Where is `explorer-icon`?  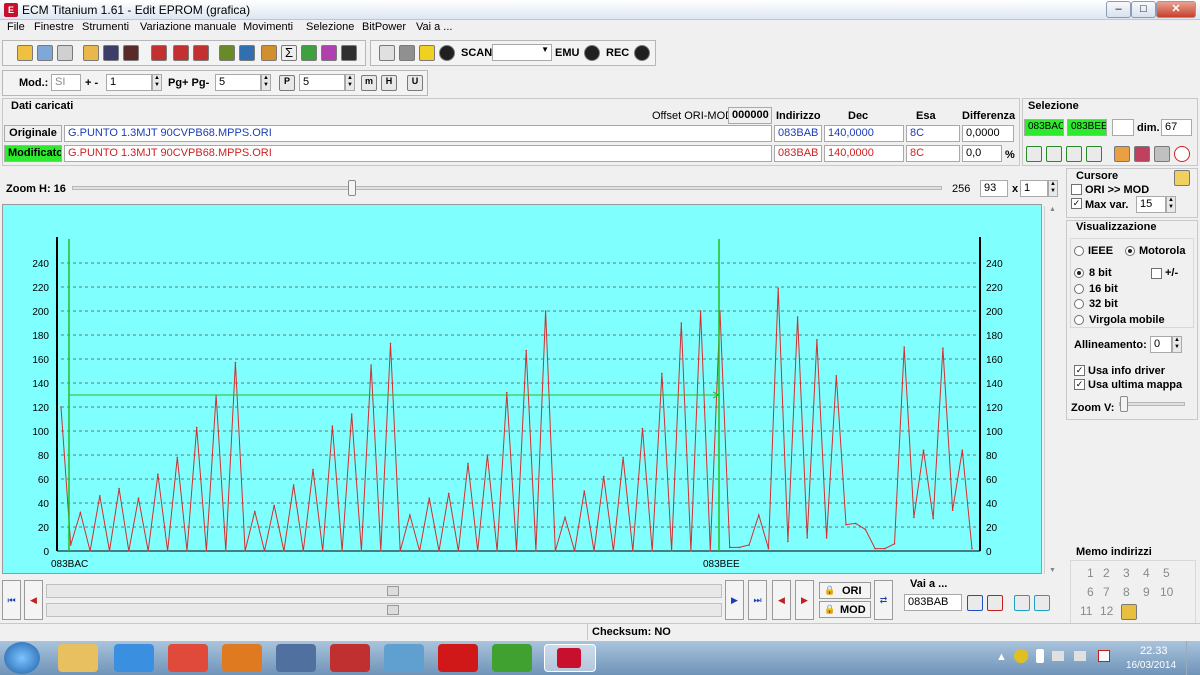 explorer-icon is located at coordinates (78, 658).